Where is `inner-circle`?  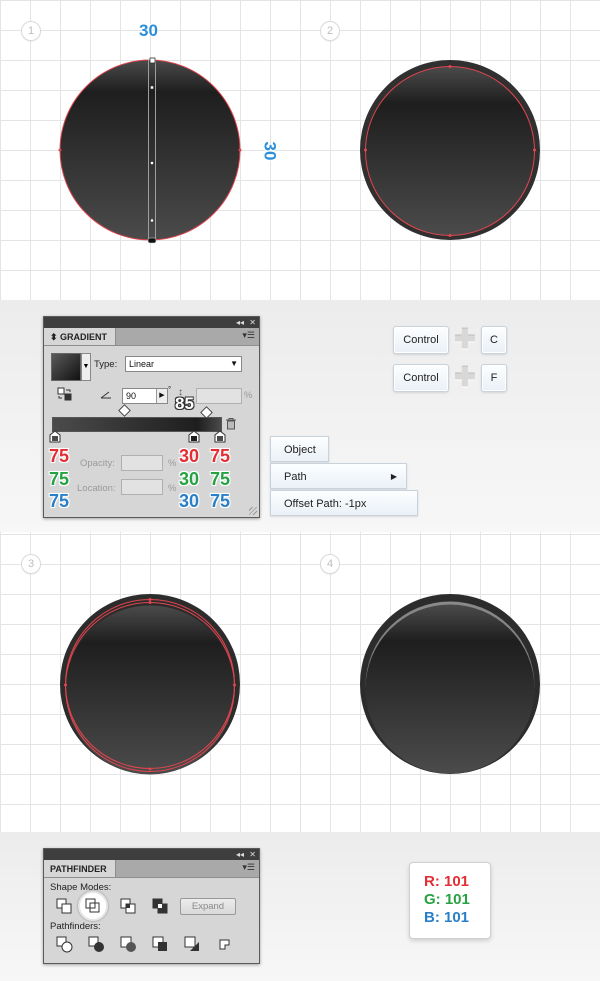 inner-circle is located at coordinates (450, 151).